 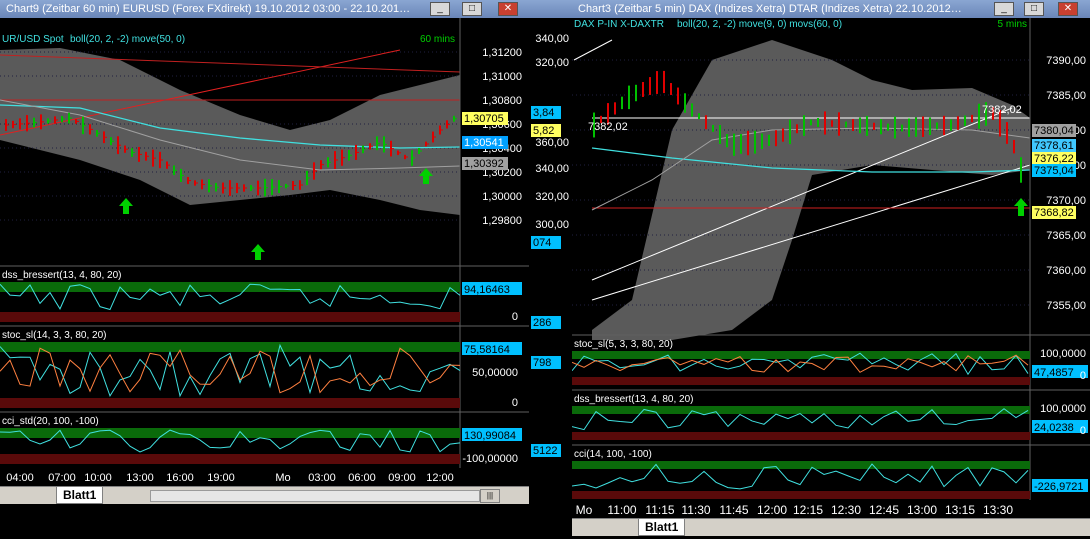 I want to click on time-tick-label: 07:00, so click(x=62, y=478).